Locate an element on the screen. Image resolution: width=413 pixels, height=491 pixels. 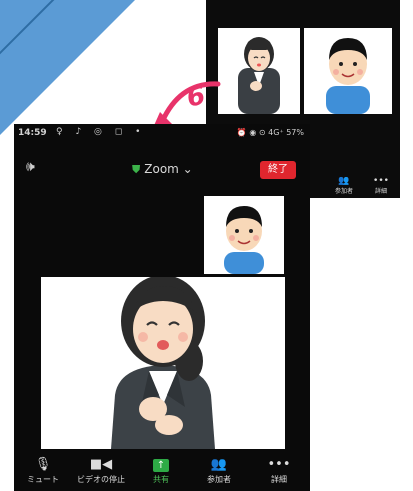
participants-button: 👥 参加者 is located at coordinates (219, 470).